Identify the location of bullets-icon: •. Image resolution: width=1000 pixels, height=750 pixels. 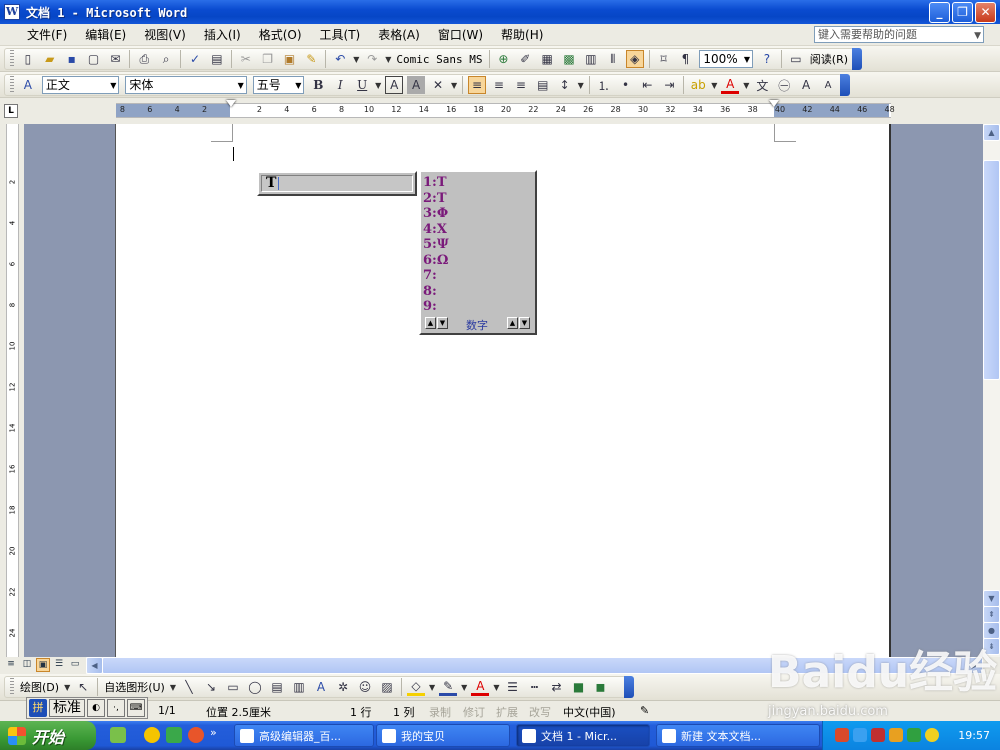
(626, 85).